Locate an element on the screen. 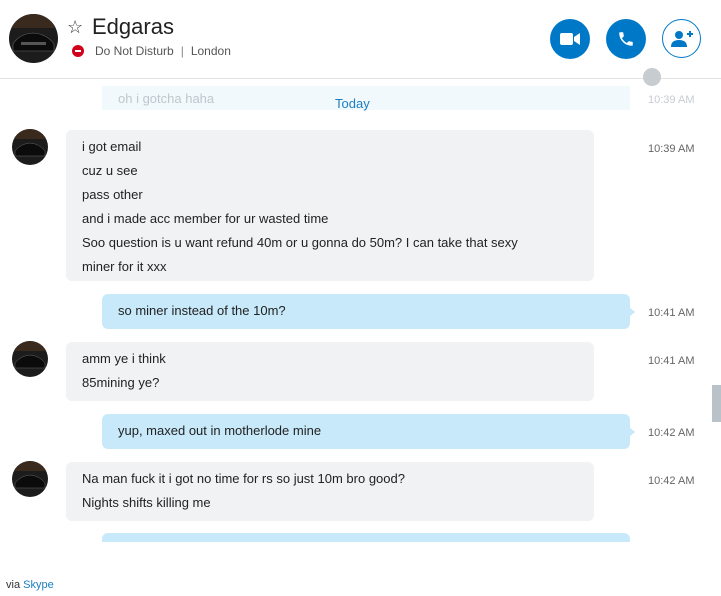  message-line: i got email is located at coordinates (112, 146).